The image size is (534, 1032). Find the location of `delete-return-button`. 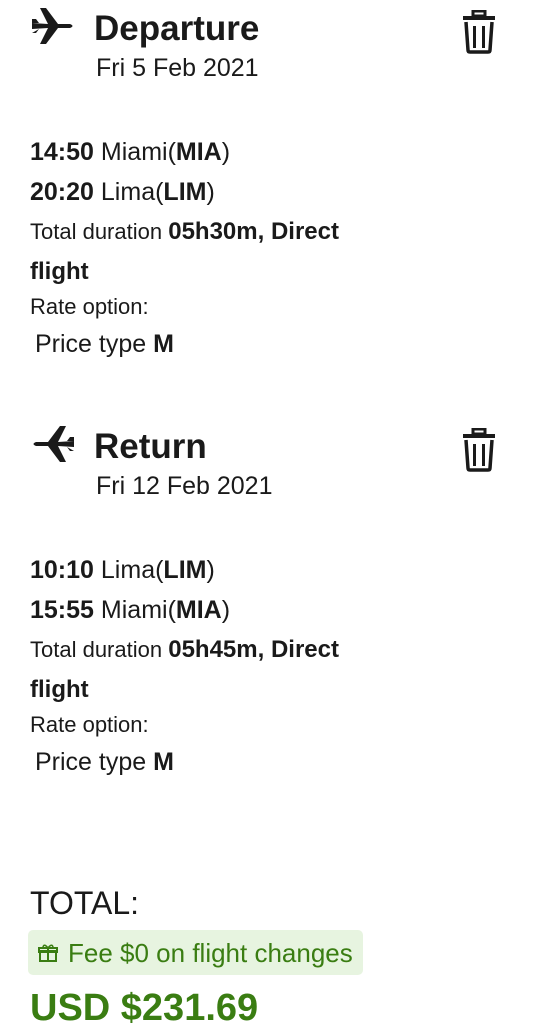

delete-return-button is located at coordinates (479, 450).